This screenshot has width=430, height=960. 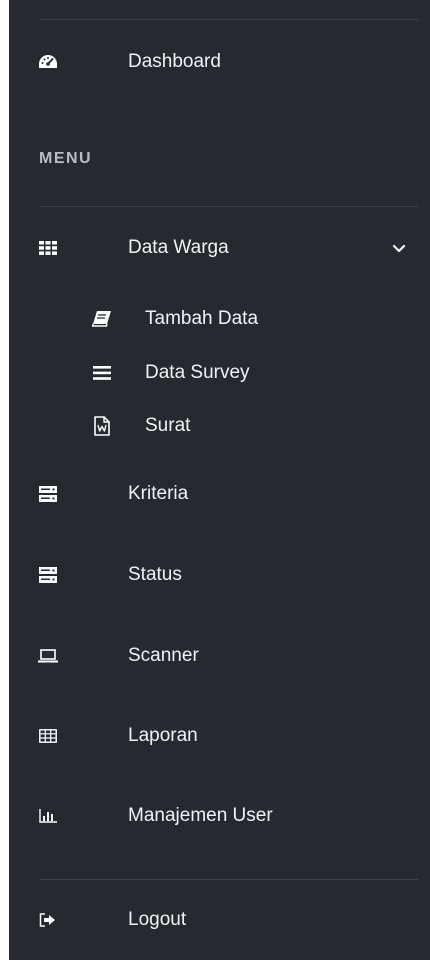 I want to click on dashboard-icon, so click(x=48, y=62).